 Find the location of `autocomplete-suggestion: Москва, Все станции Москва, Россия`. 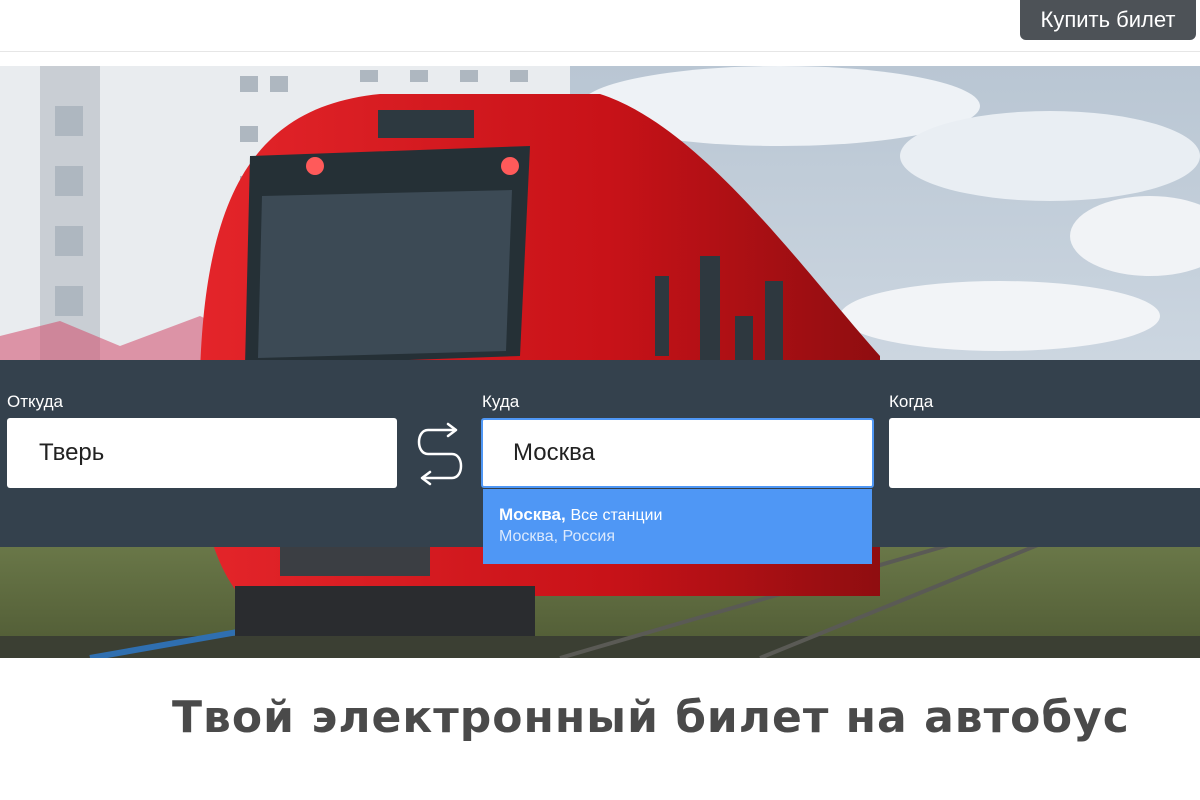

autocomplete-suggestion: Москва, Все станции Москва, Россия is located at coordinates (677, 526).